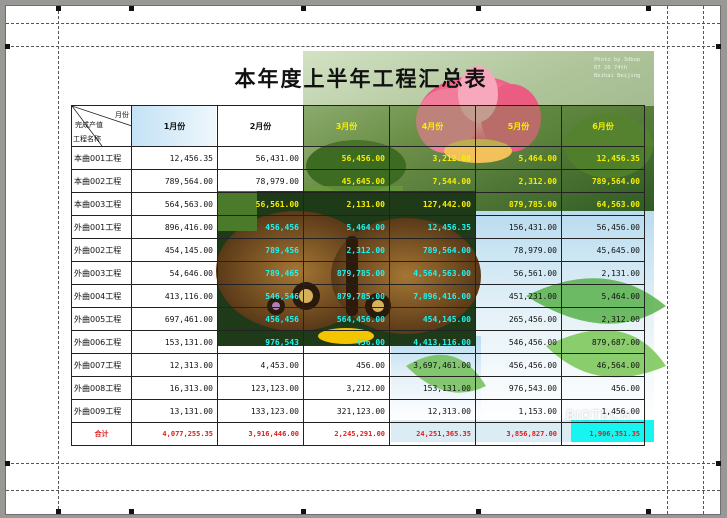 This screenshot has width=727, height=518. Describe the element at coordinates (260, 411) in the screenshot. I see `value-cell: 133,123.00` at that location.